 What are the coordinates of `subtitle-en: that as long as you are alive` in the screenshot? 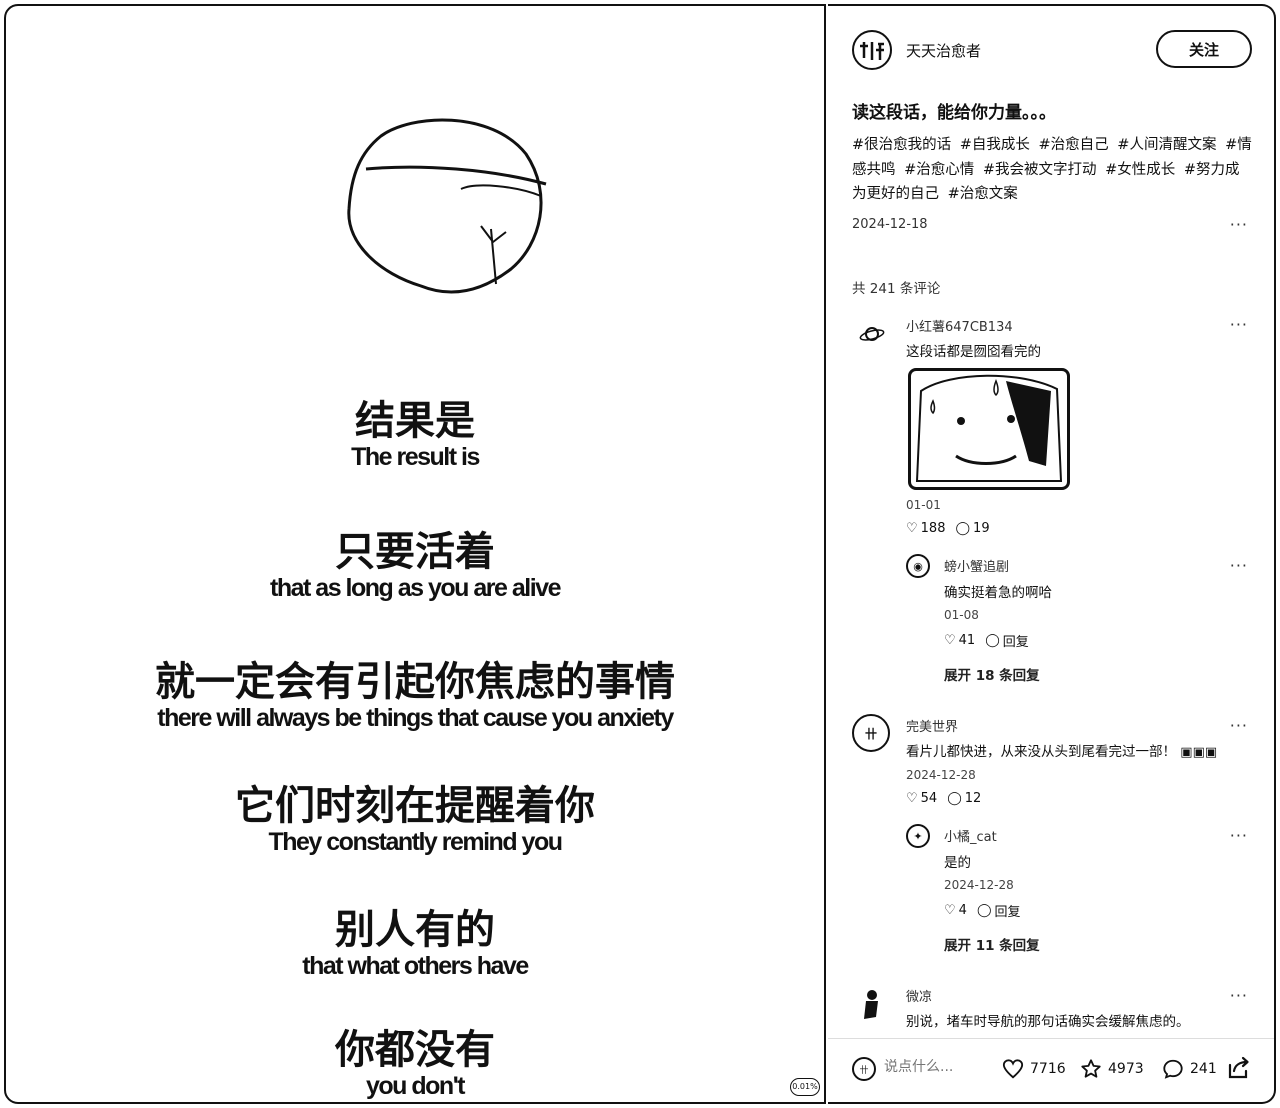 It's located at (415, 588).